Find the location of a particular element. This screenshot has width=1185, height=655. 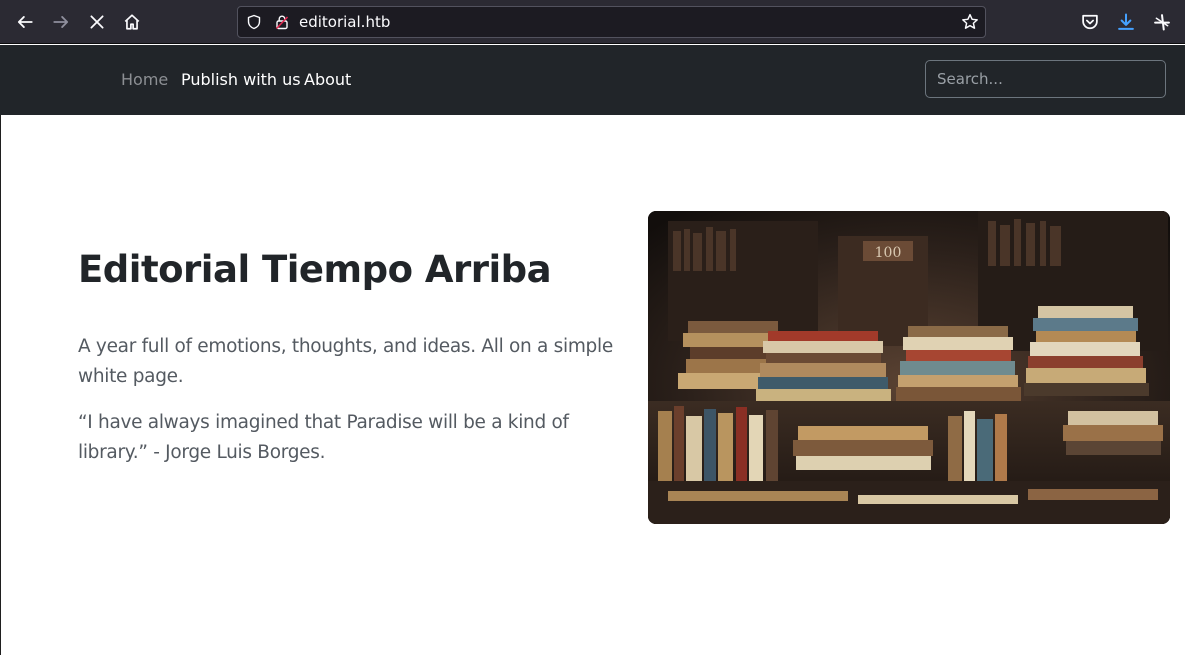

url-text: editorial.htb is located at coordinates (344, 22).